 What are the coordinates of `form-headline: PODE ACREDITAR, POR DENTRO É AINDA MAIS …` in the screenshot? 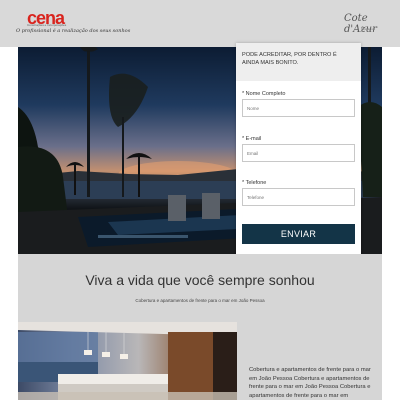 It's located at (298, 62).